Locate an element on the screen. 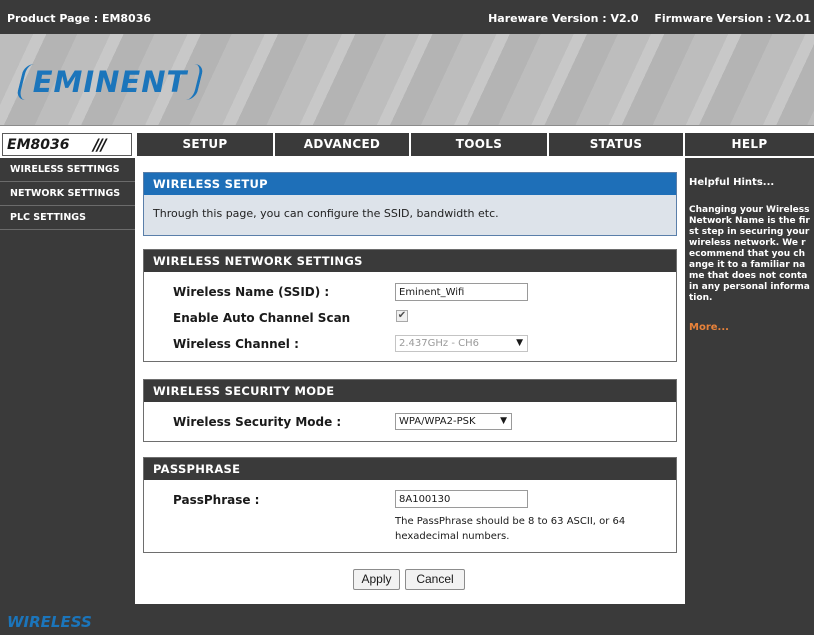 The width and height of the screenshot is (814, 635). cancel-button: Cancel is located at coordinates (435, 579).